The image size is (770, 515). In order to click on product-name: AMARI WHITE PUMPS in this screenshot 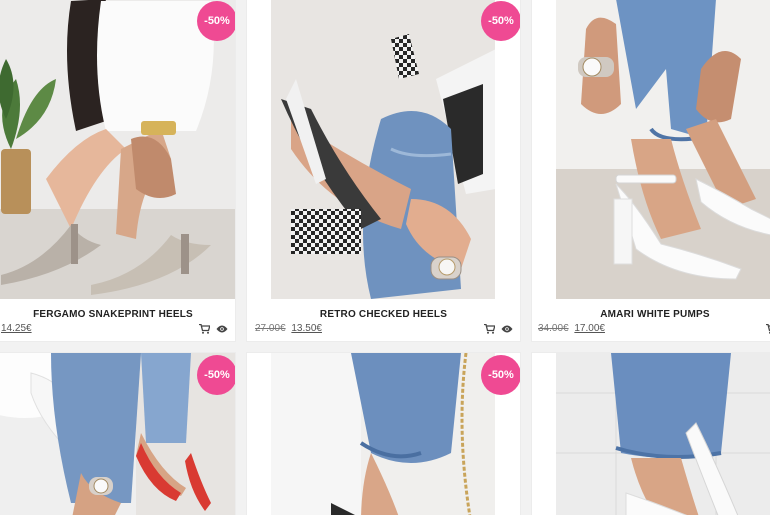, I will do `click(651, 314)`.